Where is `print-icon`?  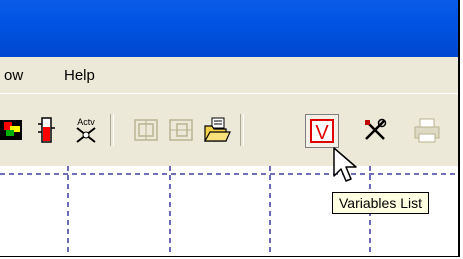
print-icon is located at coordinates (427, 130).